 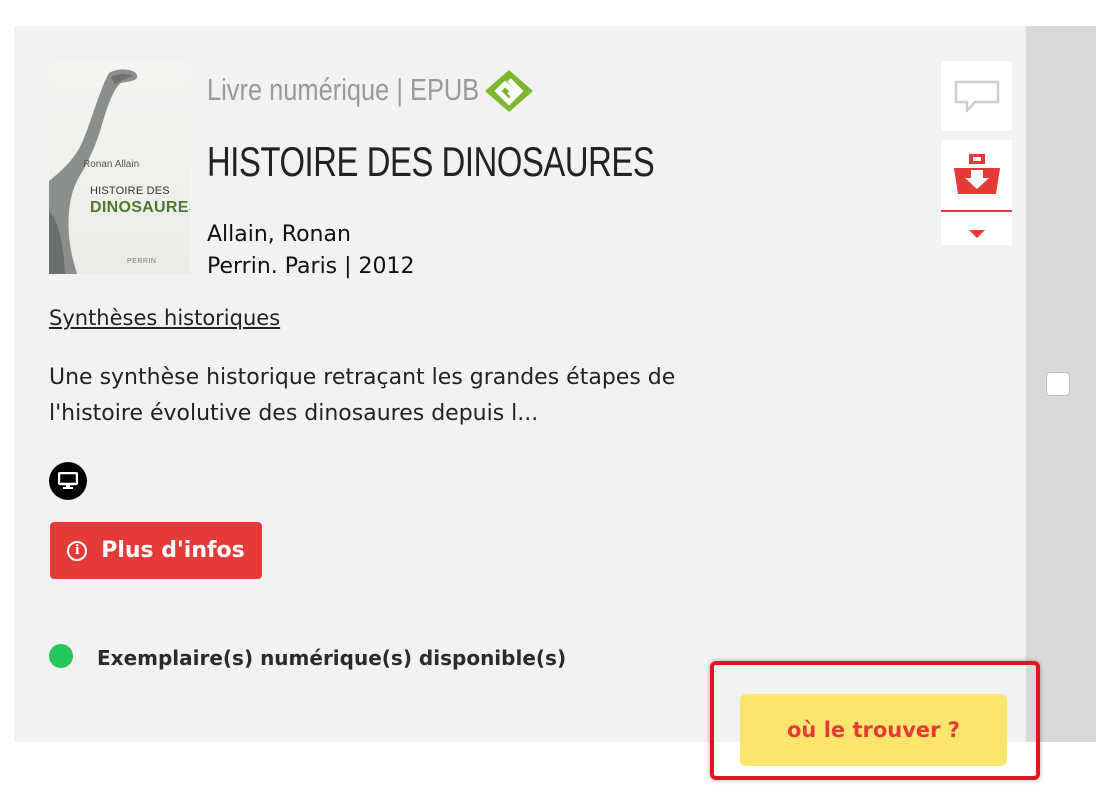 I want to click on caret-down-icon, so click(x=977, y=234).